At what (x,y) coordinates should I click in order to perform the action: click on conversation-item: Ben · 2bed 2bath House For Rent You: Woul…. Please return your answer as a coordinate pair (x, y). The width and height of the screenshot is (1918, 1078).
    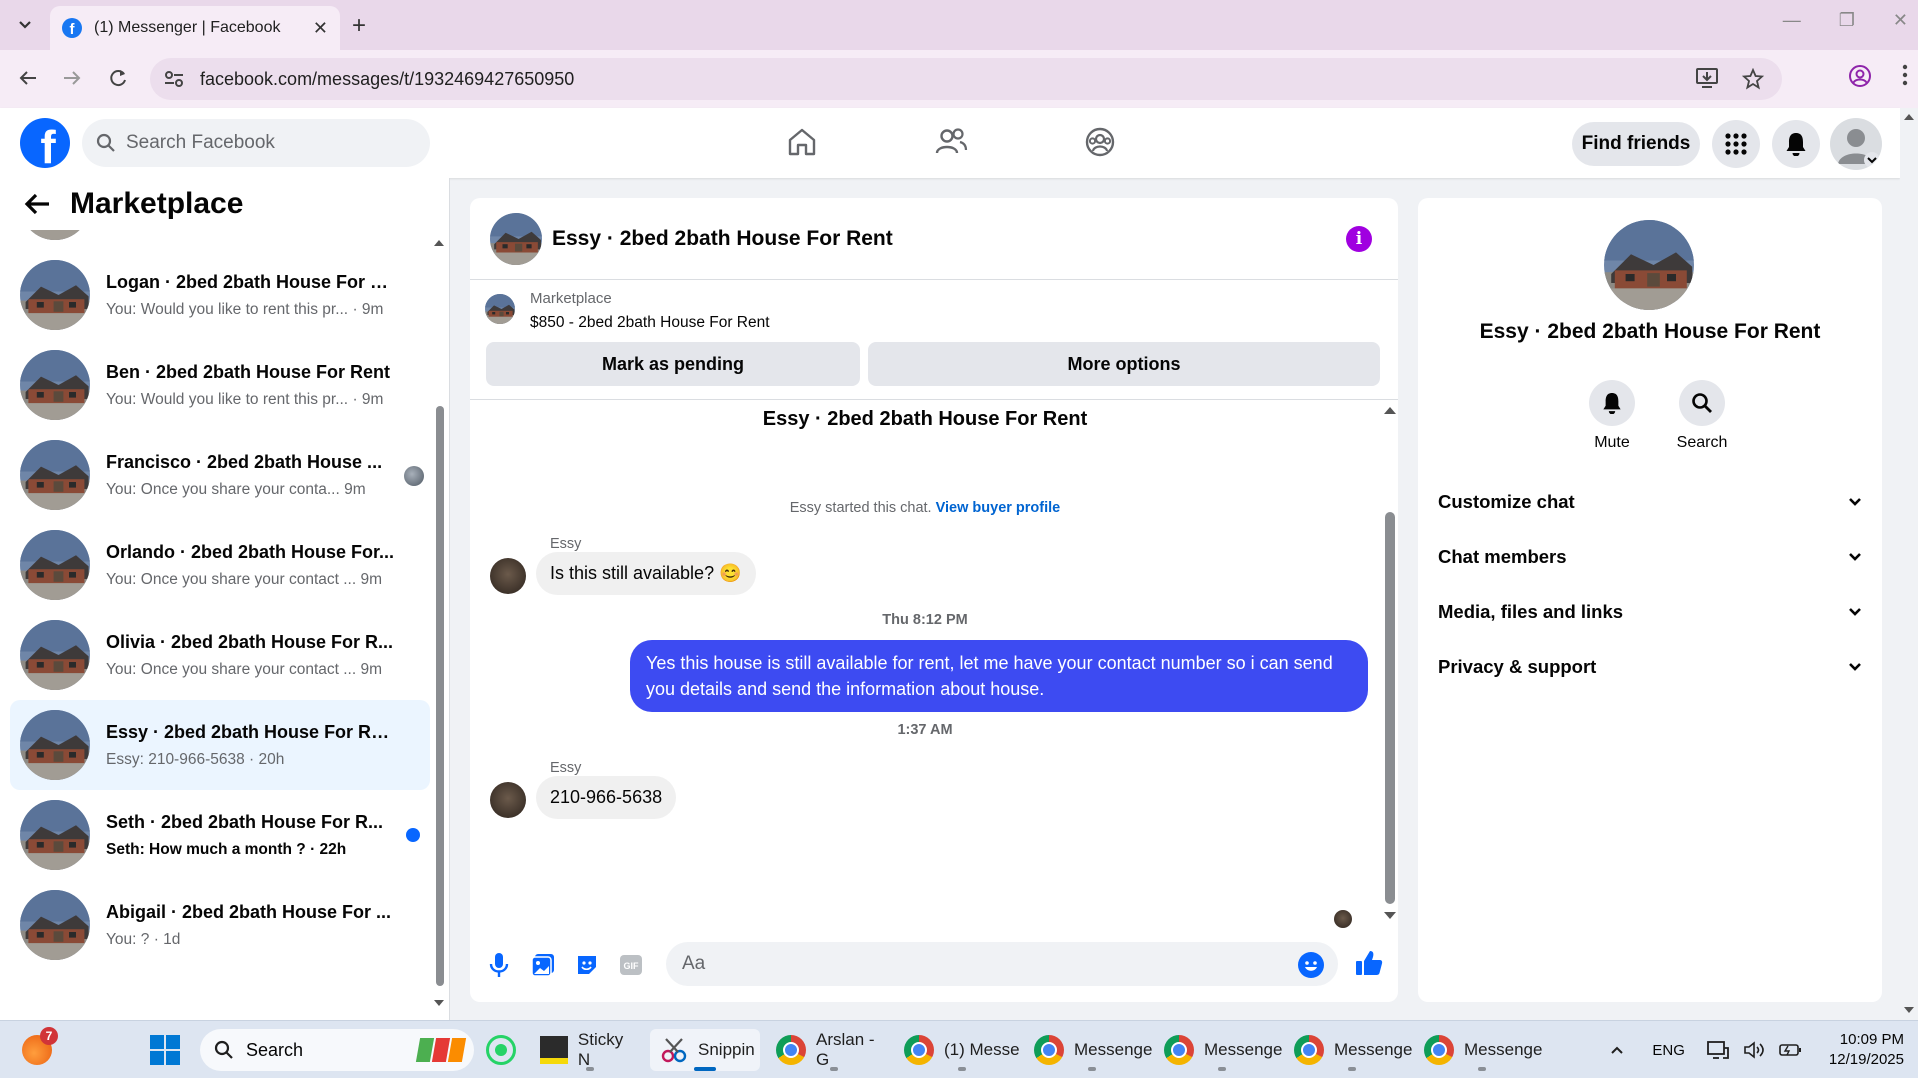
    Looking at the image, I should click on (220, 385).